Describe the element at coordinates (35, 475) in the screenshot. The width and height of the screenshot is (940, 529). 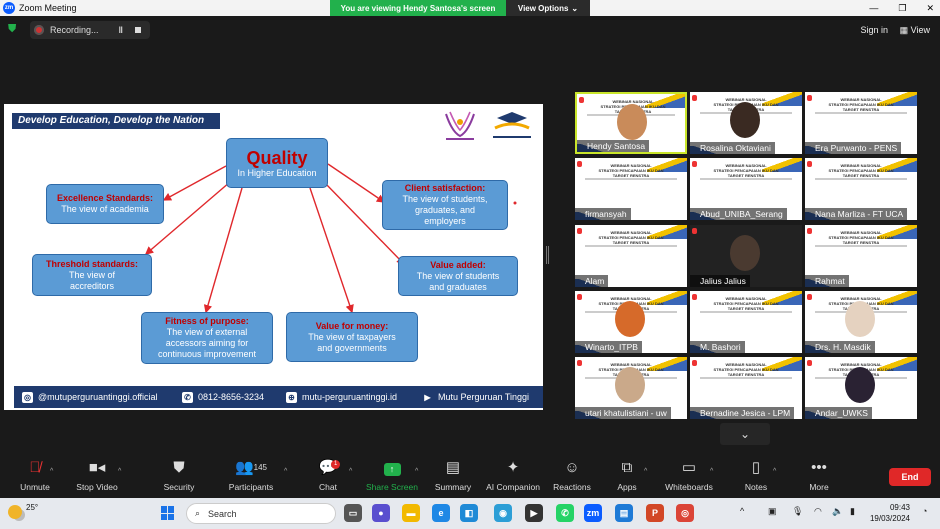
I see `unmute-button: 🎙̸ Unmute ^` at that location.